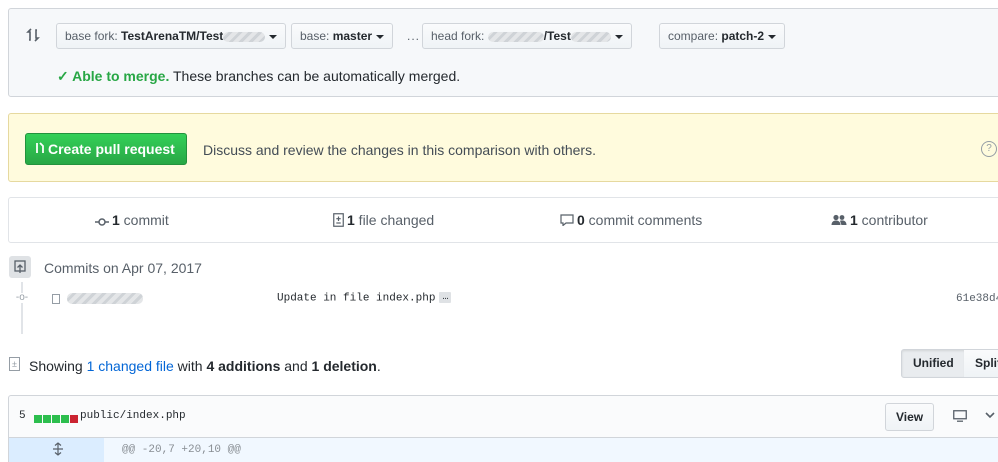 This screenshot has height=462, width=998. What do you see at coordinates (315, 36) in the screenshot?
I see `base-branch-label: base:` at bounding box center [315, 36].